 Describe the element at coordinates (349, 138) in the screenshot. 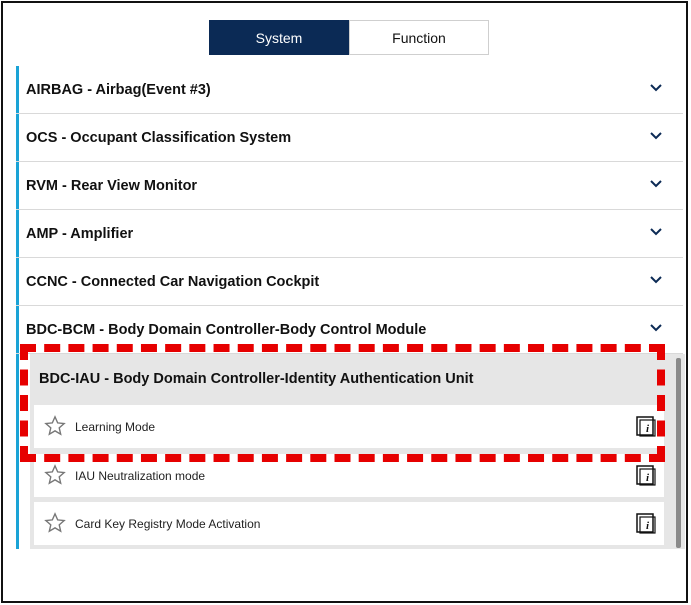

I see `system-row-ocs: OCS - Occupant Classification System` at that location.